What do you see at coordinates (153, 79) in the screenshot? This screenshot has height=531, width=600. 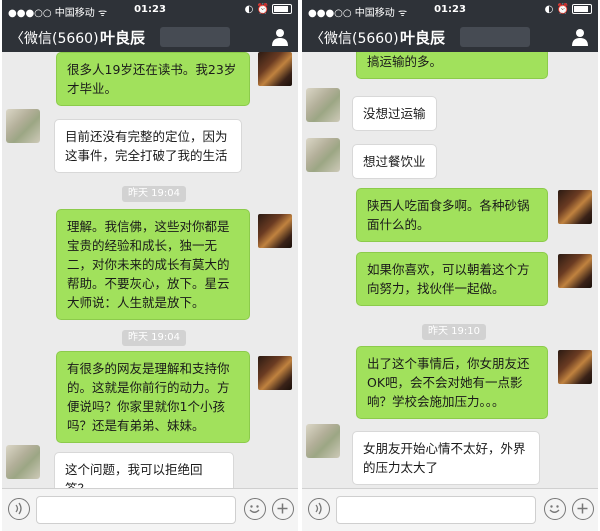 I see `message-out: 很多人19岁还在读书。我23岁才毕业。` at bounding box center [153, 79].